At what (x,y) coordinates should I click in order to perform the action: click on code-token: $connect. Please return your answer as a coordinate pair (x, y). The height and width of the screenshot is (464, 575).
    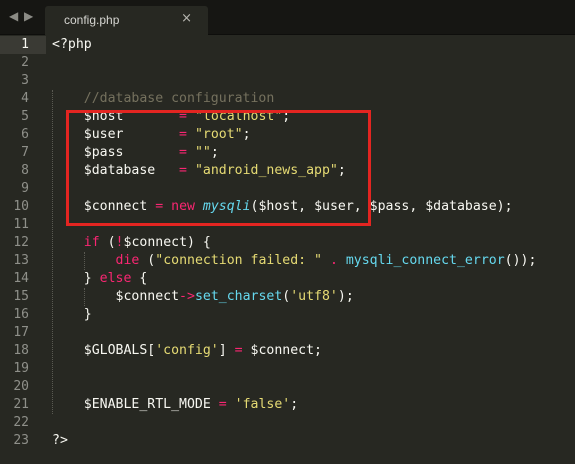
    Looking at the image, I should click on (116, 296).